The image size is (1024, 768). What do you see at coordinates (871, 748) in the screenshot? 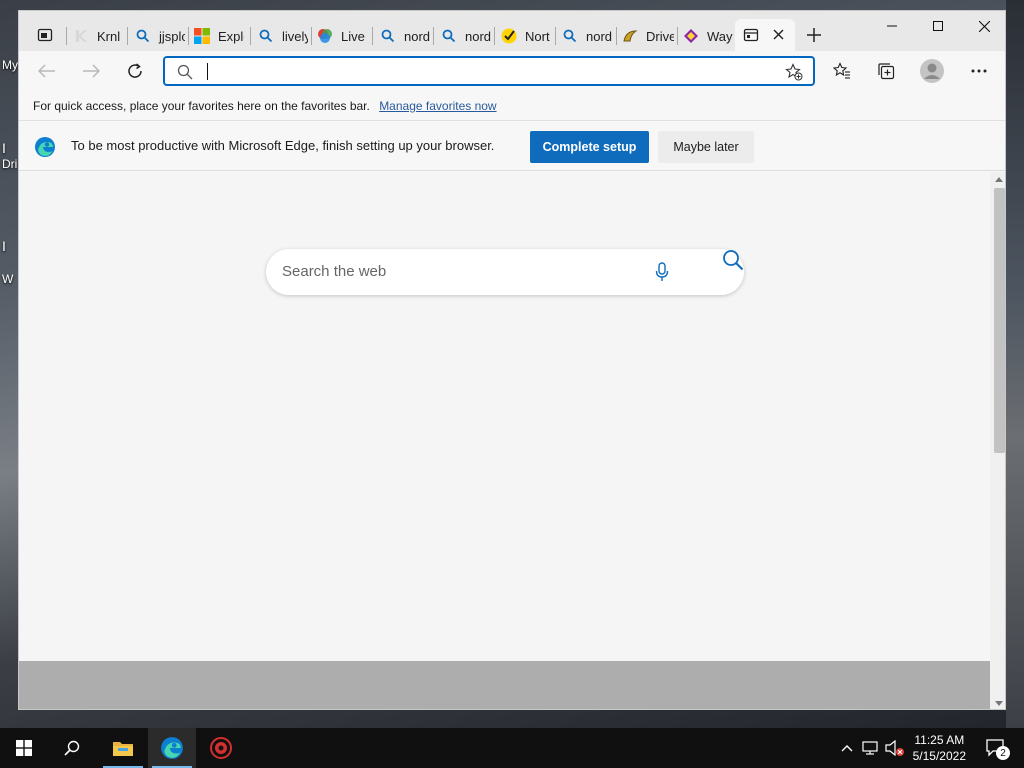
I see `network-status` at bounding box center [871, 748].